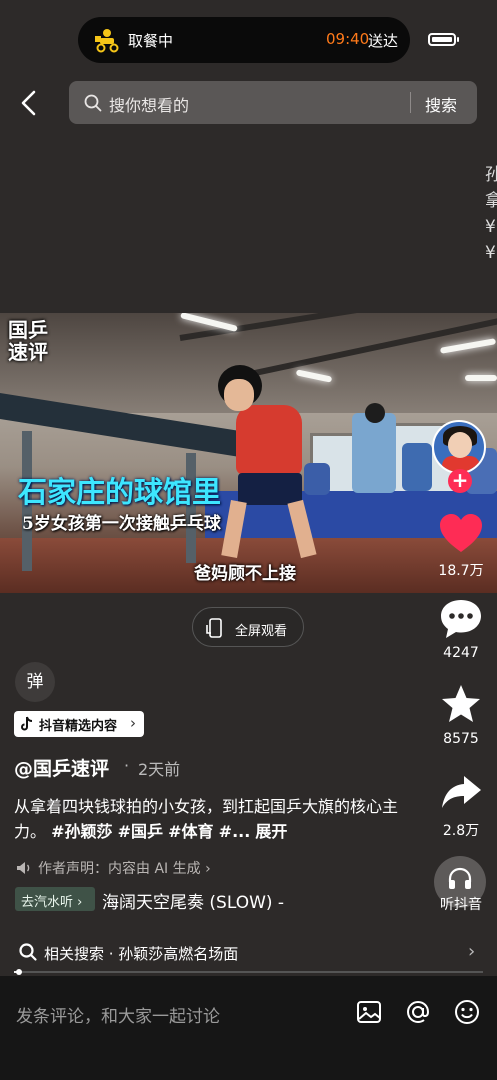  I want to click on expand-button: 展开, so click(271, 831).